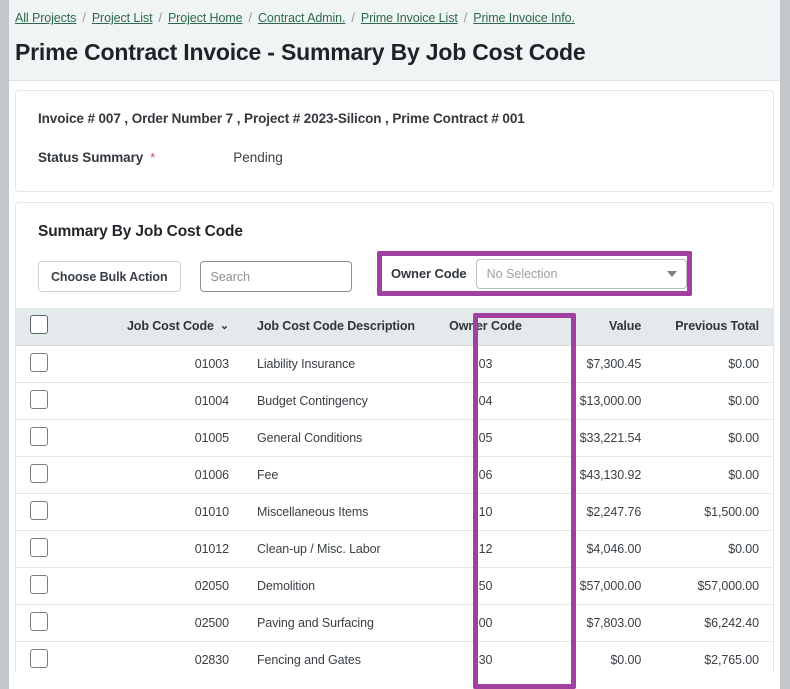  I want to click on owner-code-filter-highlight: Owner Code No Selection, so click(534, 273).